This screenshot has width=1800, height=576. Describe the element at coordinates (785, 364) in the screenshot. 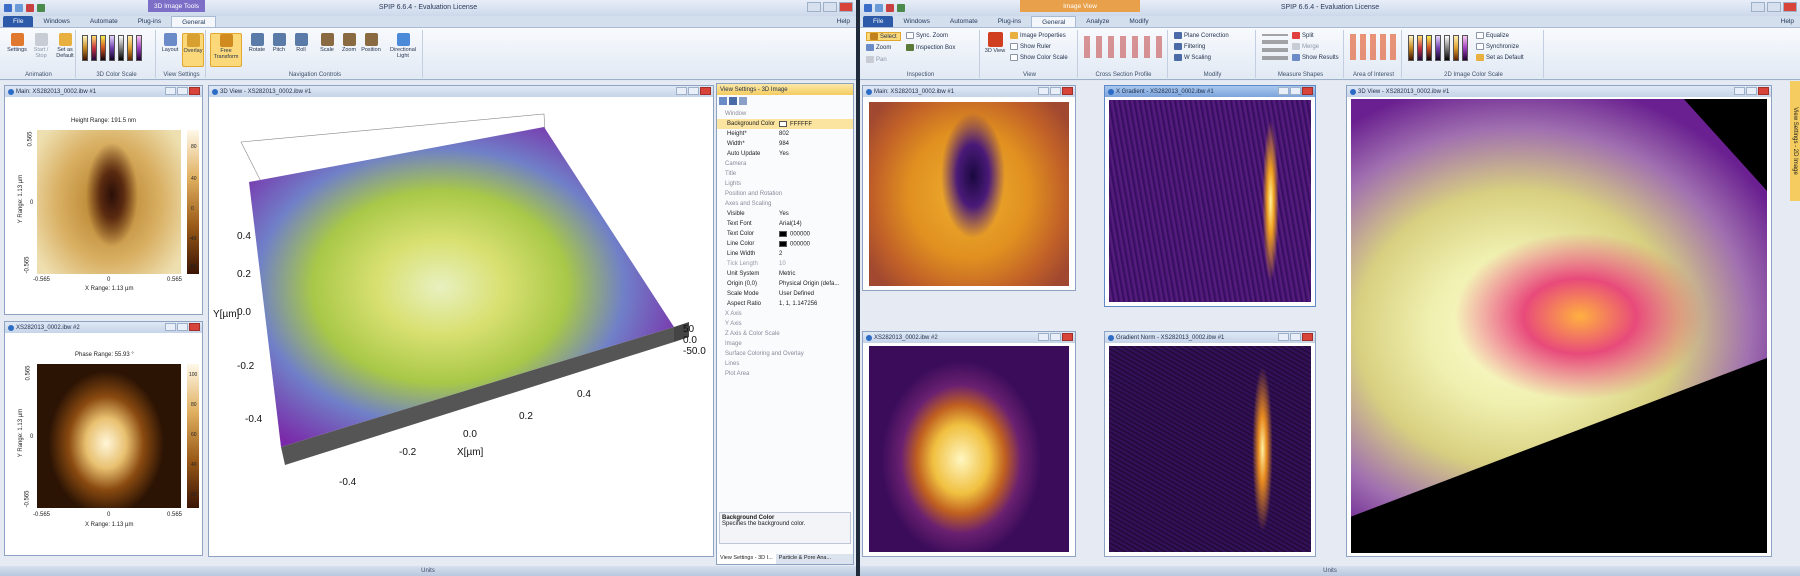

I see `property-category: Lines` at that location.